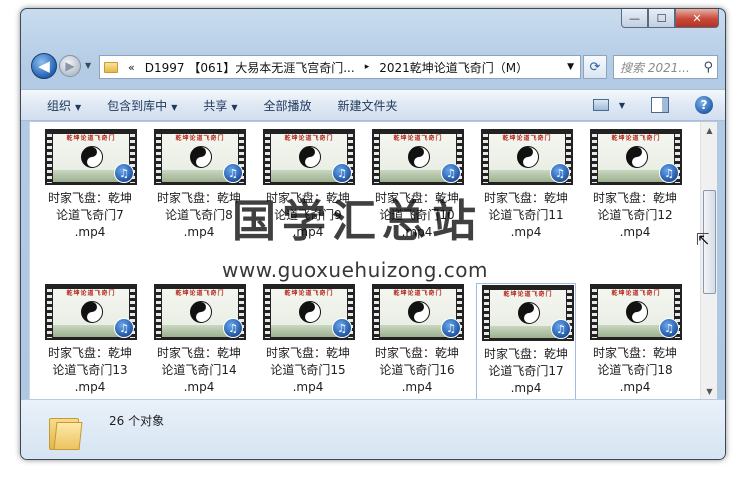  What do you see at coordinates (64, 105) in the screenshot?
I see `organize-menu: 组织 ▼` at bounding box center [64, 105].